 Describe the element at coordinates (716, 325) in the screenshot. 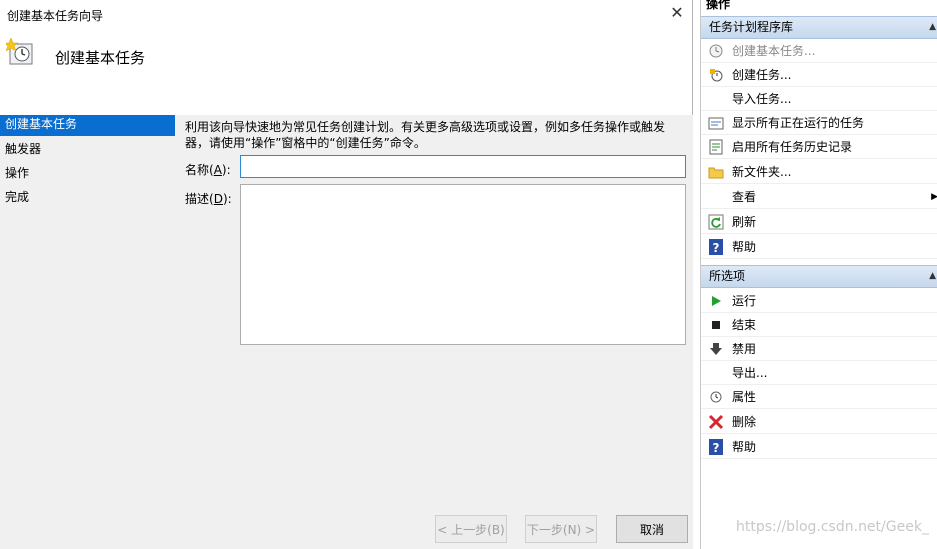

I see `stop-icon` at that location.